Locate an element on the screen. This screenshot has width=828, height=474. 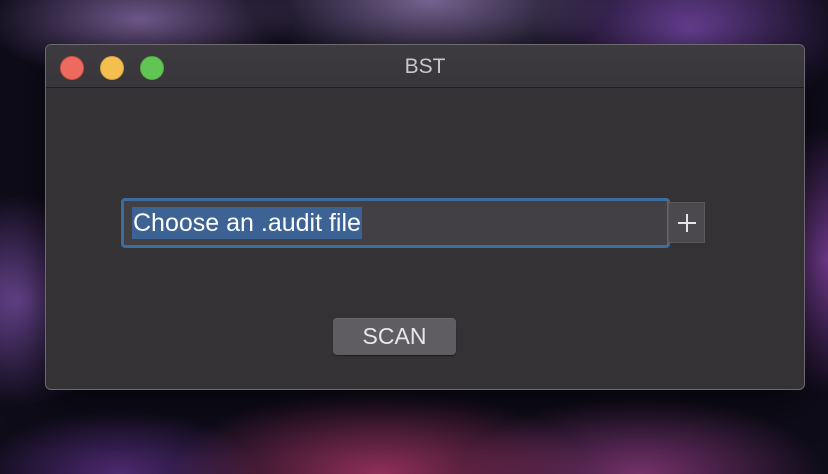
plus-icon is located at coordinates (686, 222).